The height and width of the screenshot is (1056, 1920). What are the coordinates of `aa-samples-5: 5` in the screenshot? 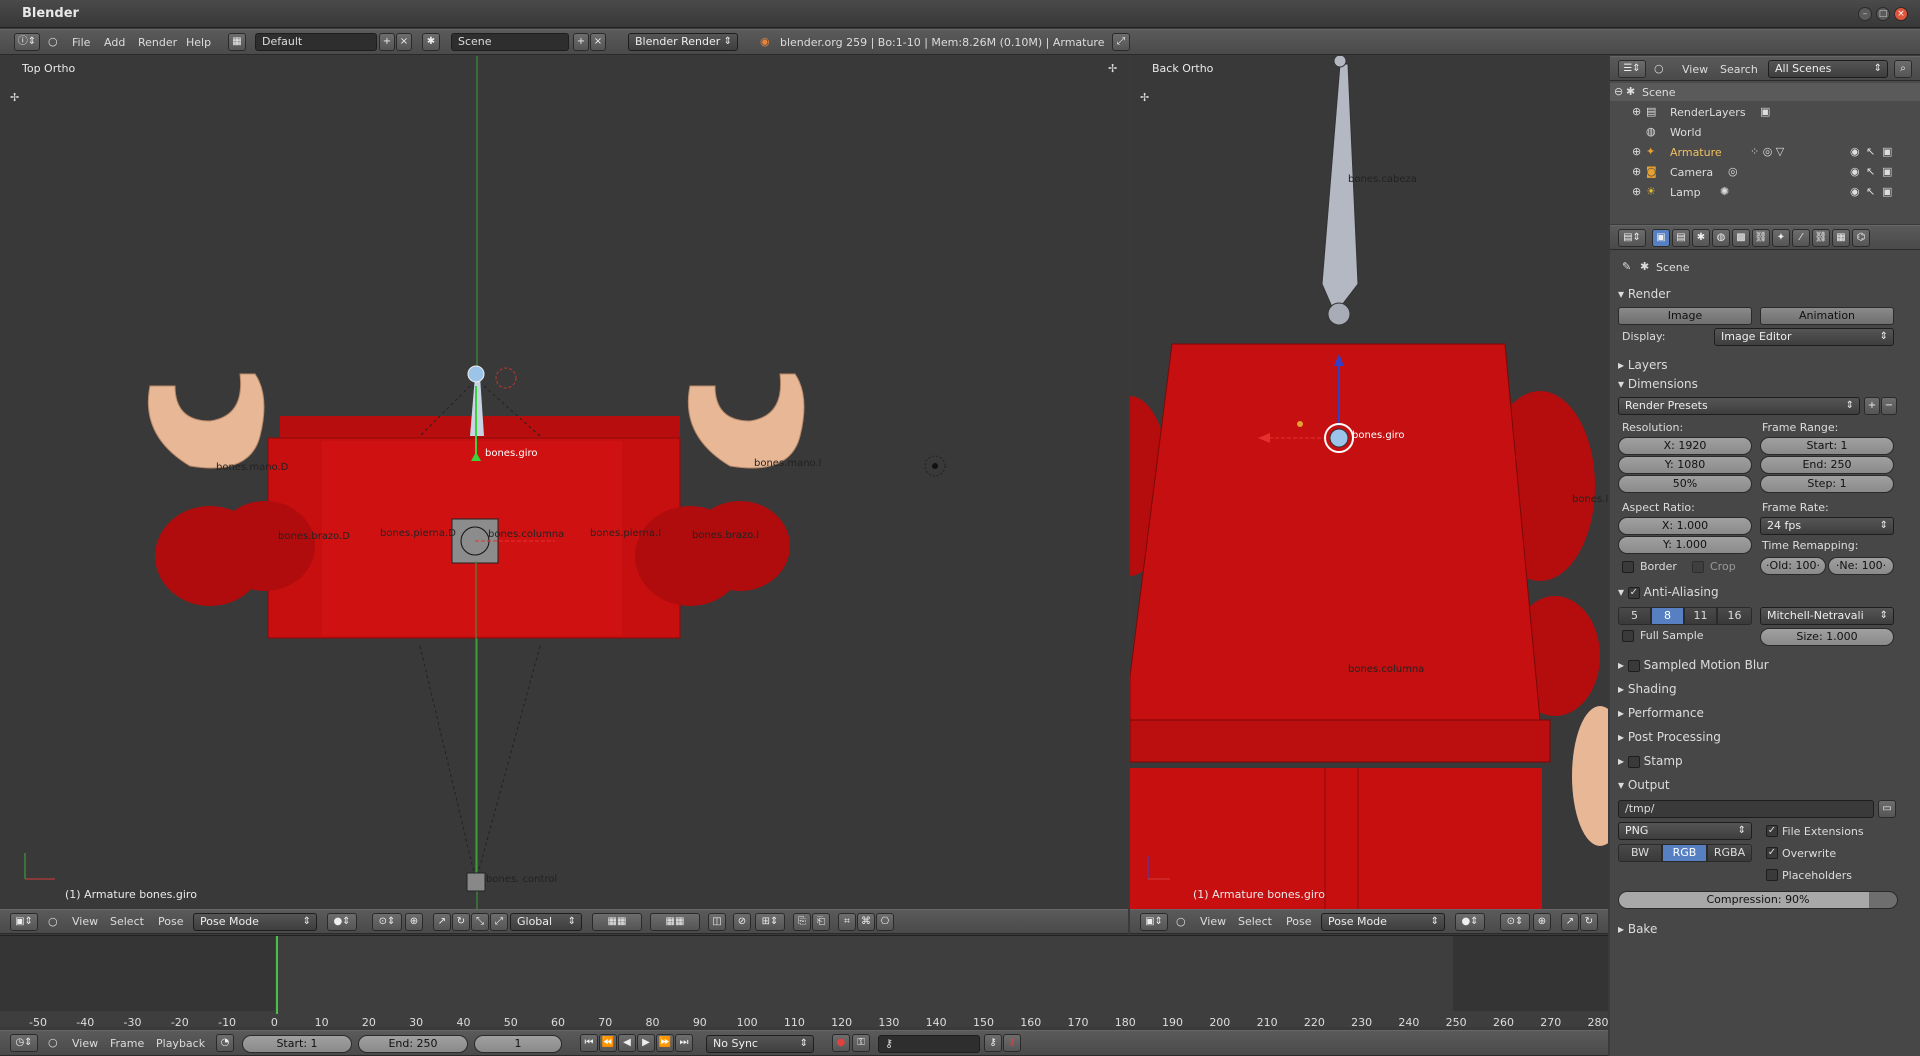 It's located at (1634, 616).